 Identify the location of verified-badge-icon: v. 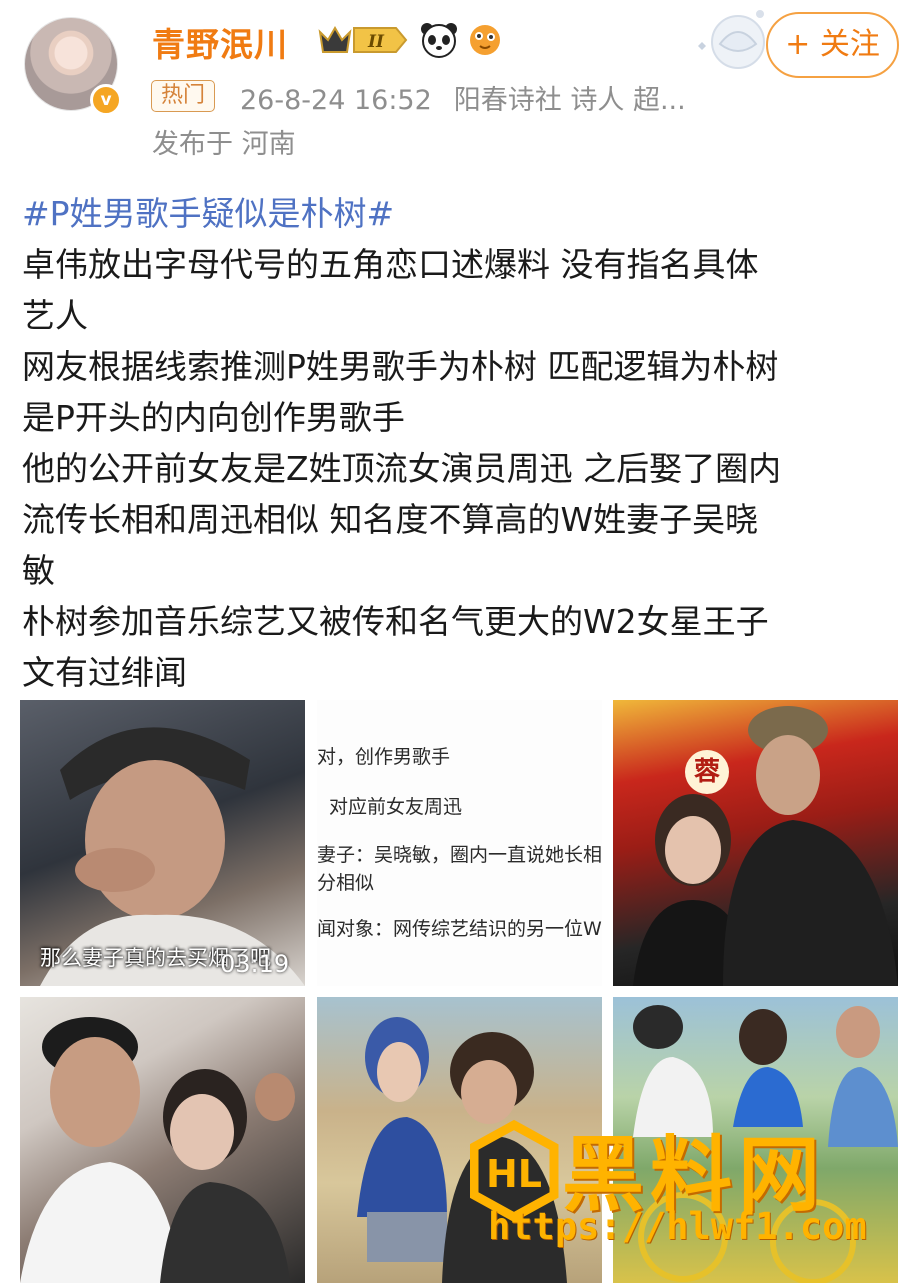
(106, 100).